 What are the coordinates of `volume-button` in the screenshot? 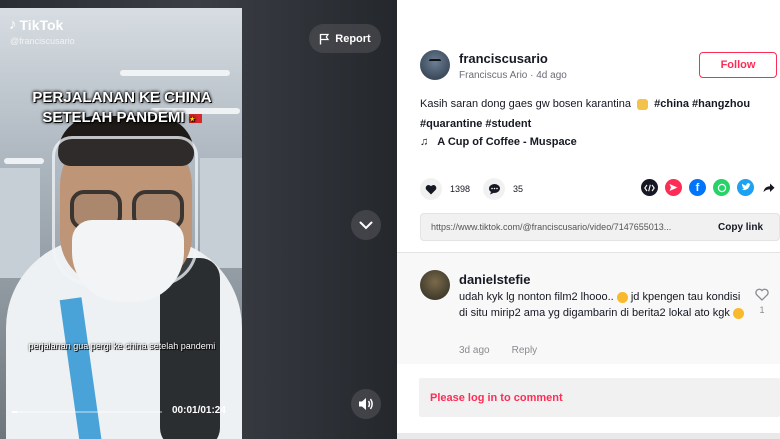 It's located at (366, 404).